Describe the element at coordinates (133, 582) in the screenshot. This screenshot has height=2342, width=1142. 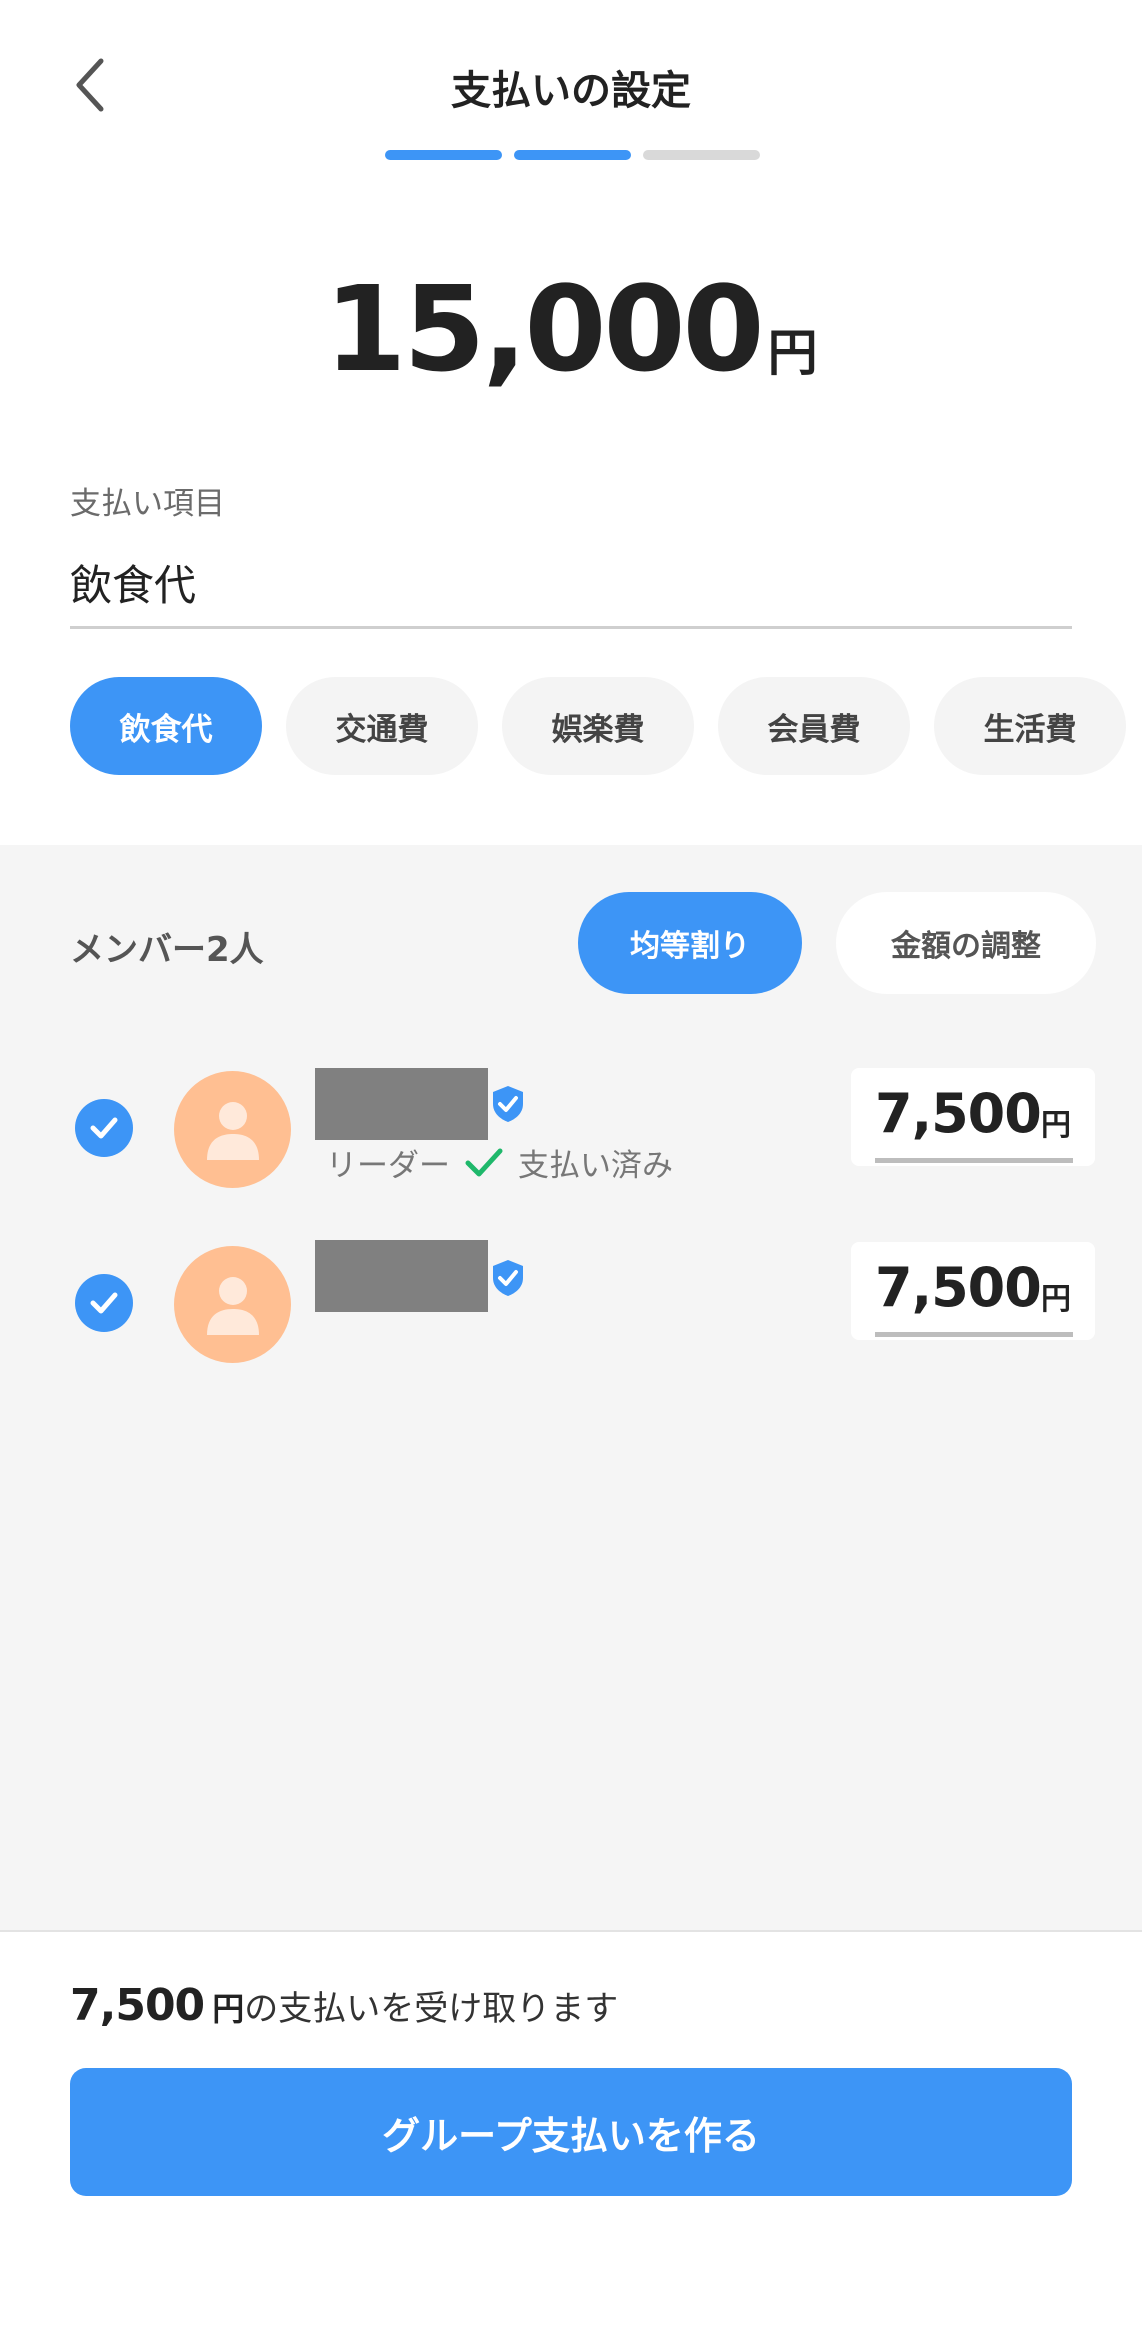
I see `item-field-input: 飲食代` at that location.